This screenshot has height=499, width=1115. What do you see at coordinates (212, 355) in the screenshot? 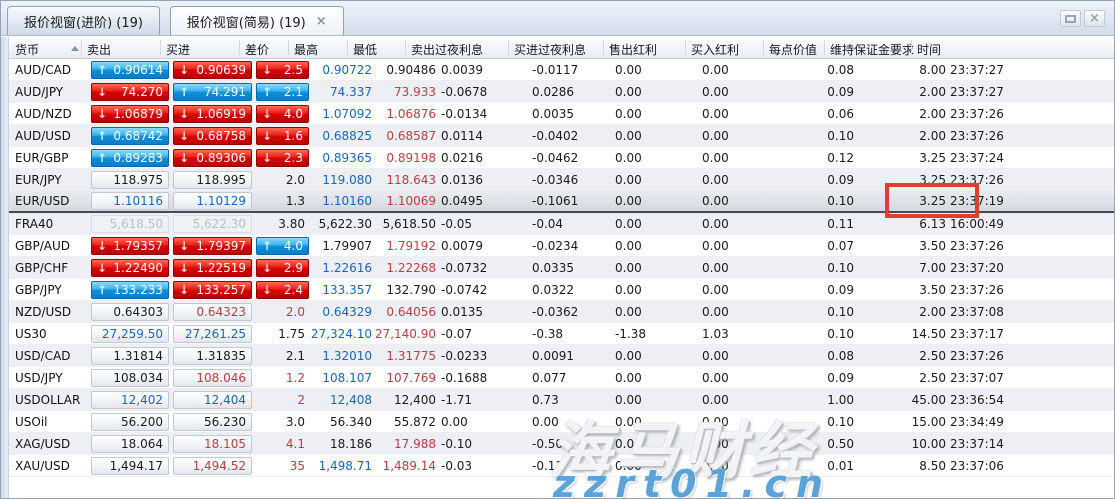
I see `buy-button: 1.31835` at bounding box center [212, 355].